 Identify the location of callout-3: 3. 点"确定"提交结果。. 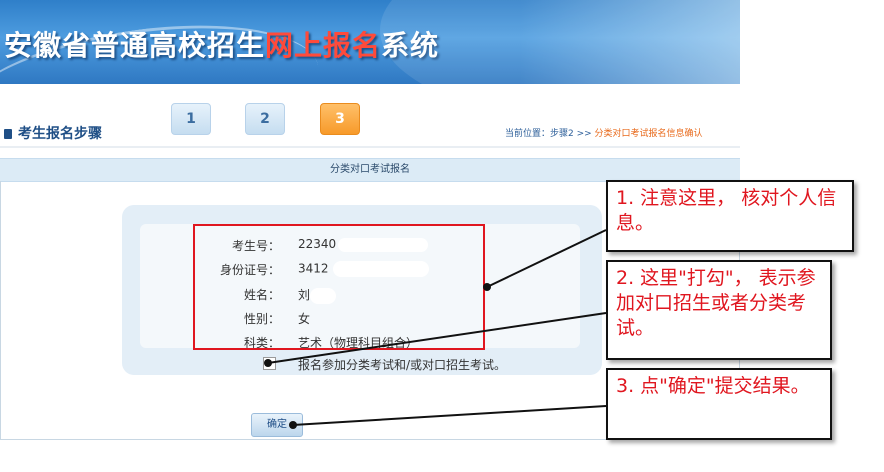
(719, 404).